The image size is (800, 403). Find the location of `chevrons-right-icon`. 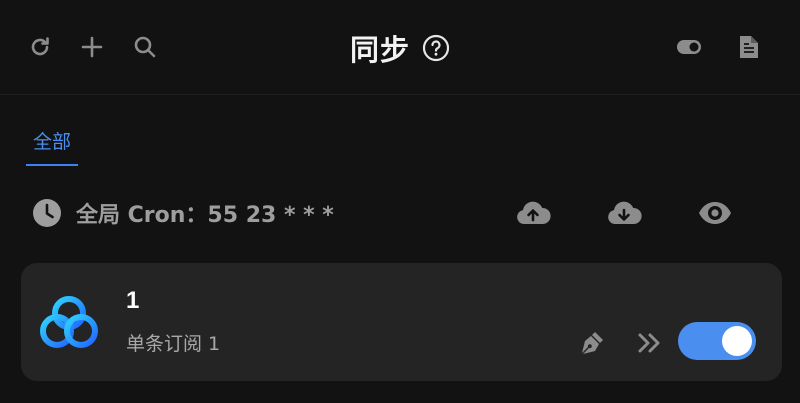

chevrons-right-icon is located at coordinates (649, 343).